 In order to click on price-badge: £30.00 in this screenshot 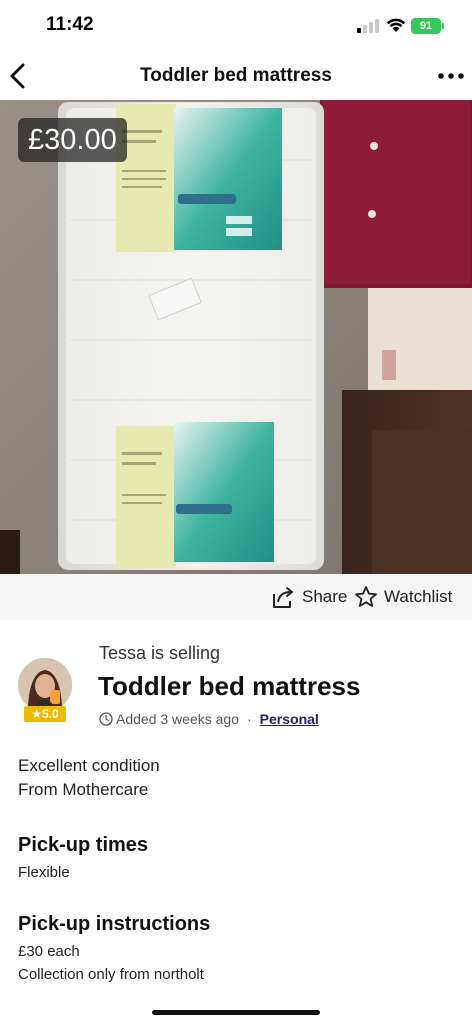, I will do `click(72, 140)`.